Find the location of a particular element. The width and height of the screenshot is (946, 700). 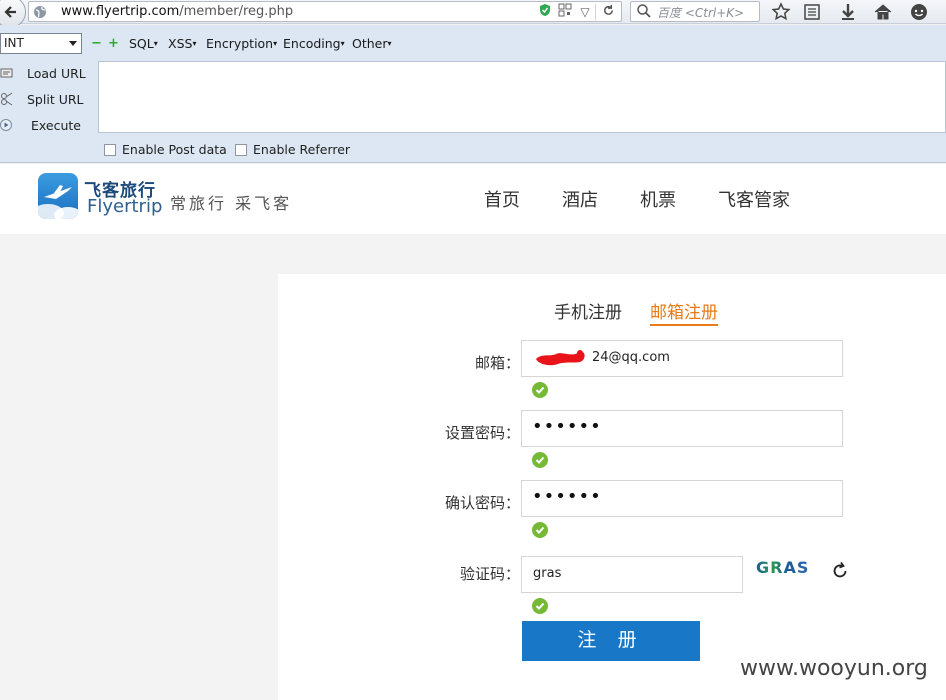

execute-button: Execute is located at coordinates (49, 126).